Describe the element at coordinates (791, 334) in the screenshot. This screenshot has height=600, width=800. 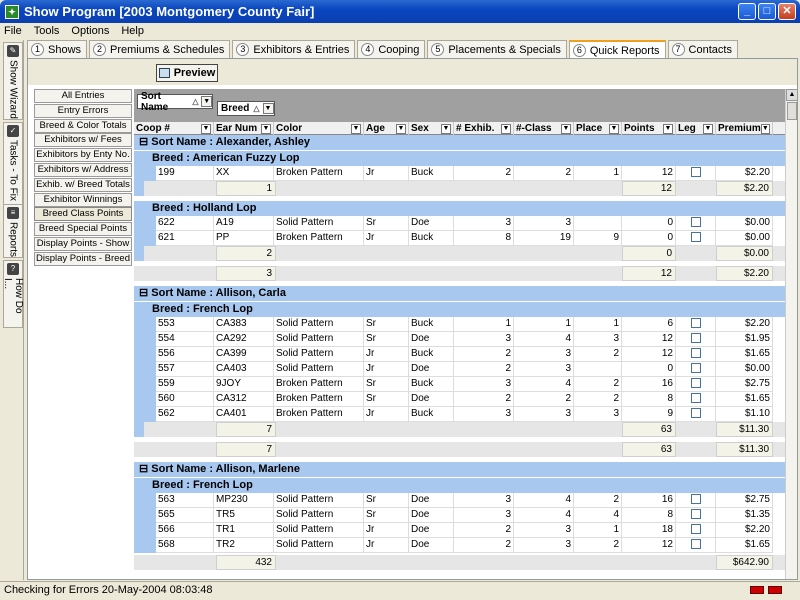
I see `vertical-scrollbar: ▲` at that location.